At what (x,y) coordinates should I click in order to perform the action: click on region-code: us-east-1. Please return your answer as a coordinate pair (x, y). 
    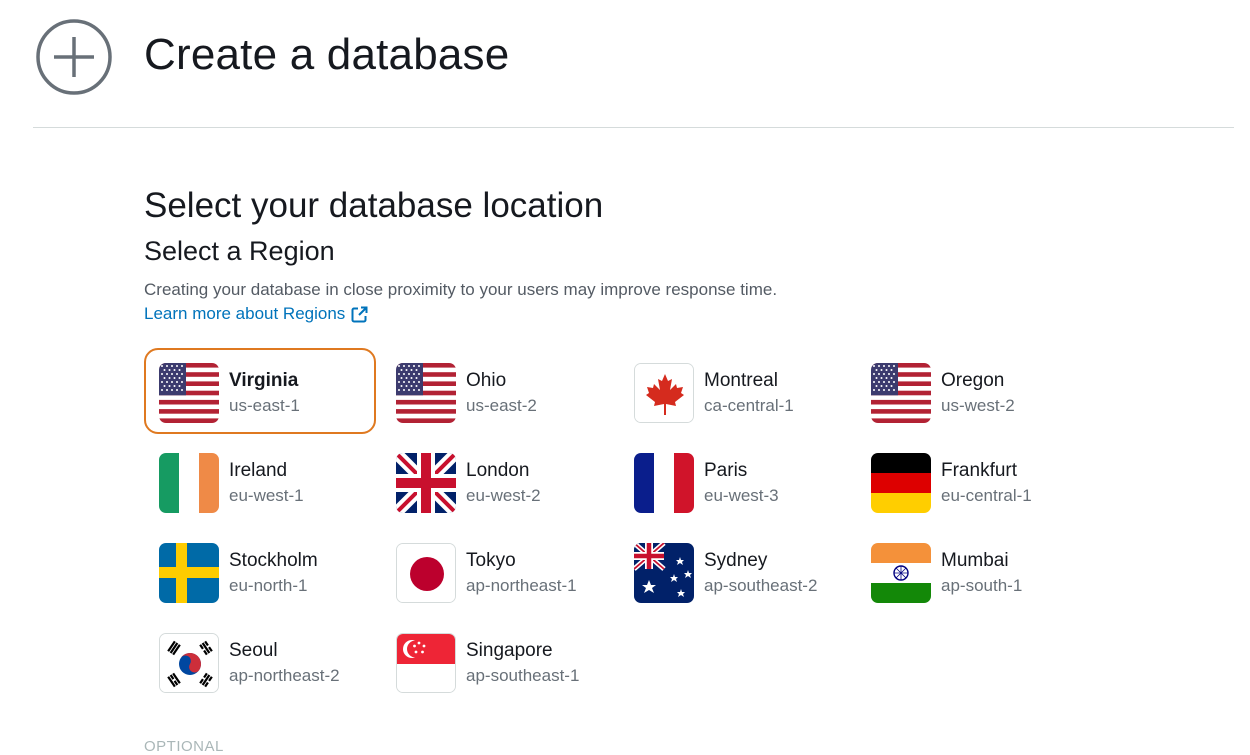
    Looking at the image, I should click on (264, 405).